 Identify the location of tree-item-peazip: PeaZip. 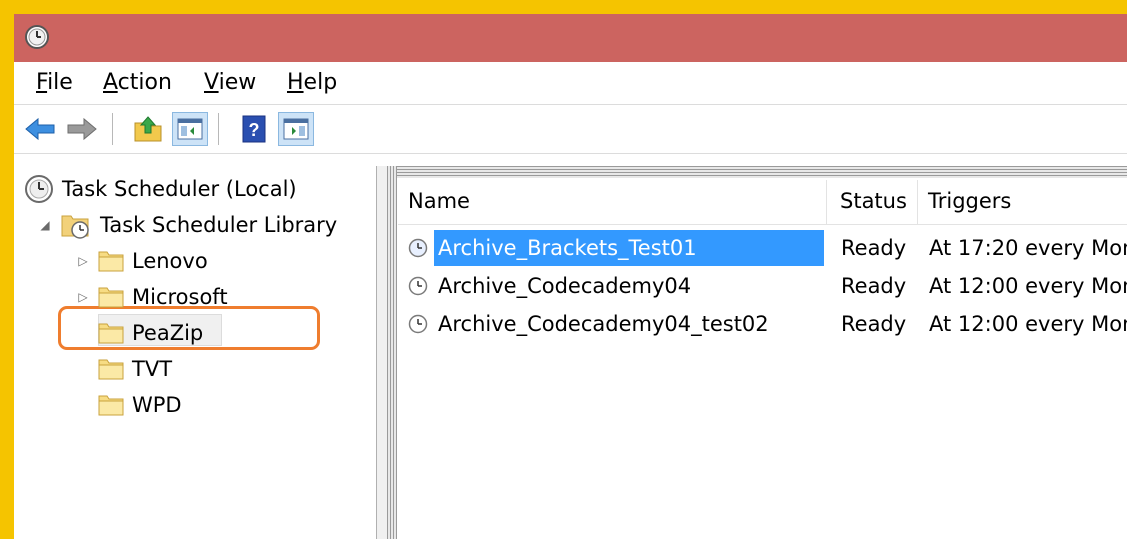
(150, 333).